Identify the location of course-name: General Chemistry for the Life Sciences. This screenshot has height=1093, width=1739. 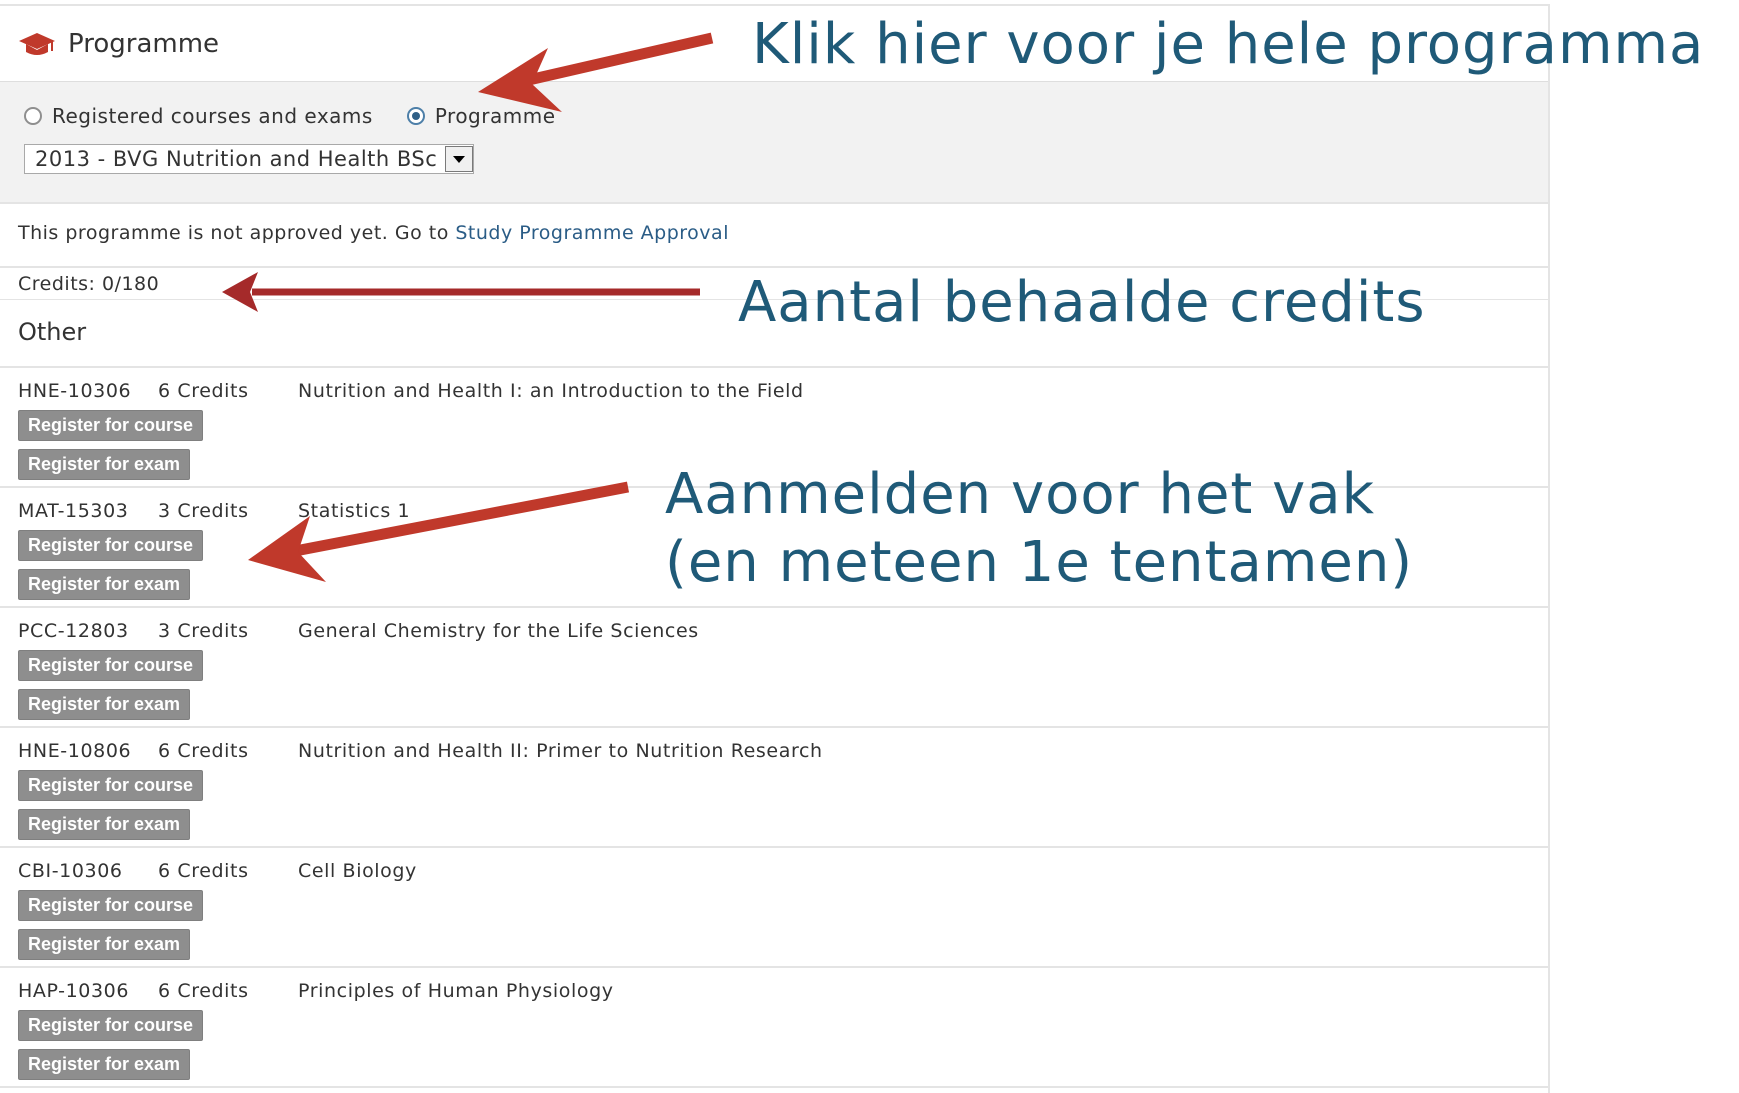
(498, 631).